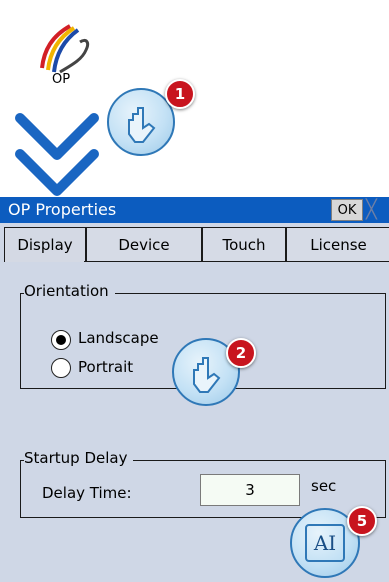 The image size is (389, 582). I want to click on delay-time-input: 3, so click(250, 490).